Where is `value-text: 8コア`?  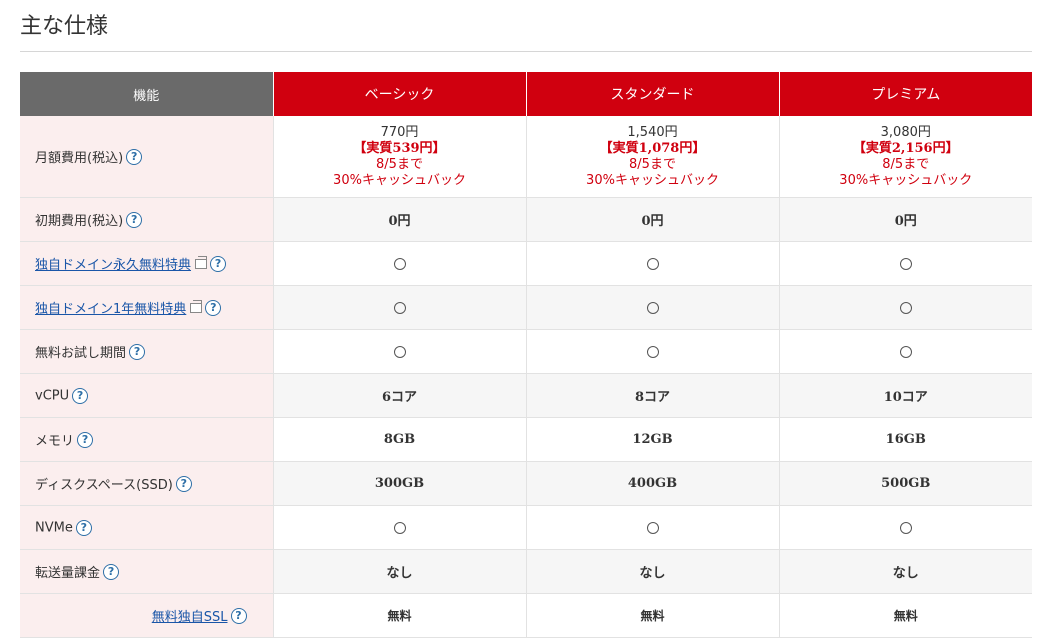 value-text: 8コア is located at coordinates (652, 397).